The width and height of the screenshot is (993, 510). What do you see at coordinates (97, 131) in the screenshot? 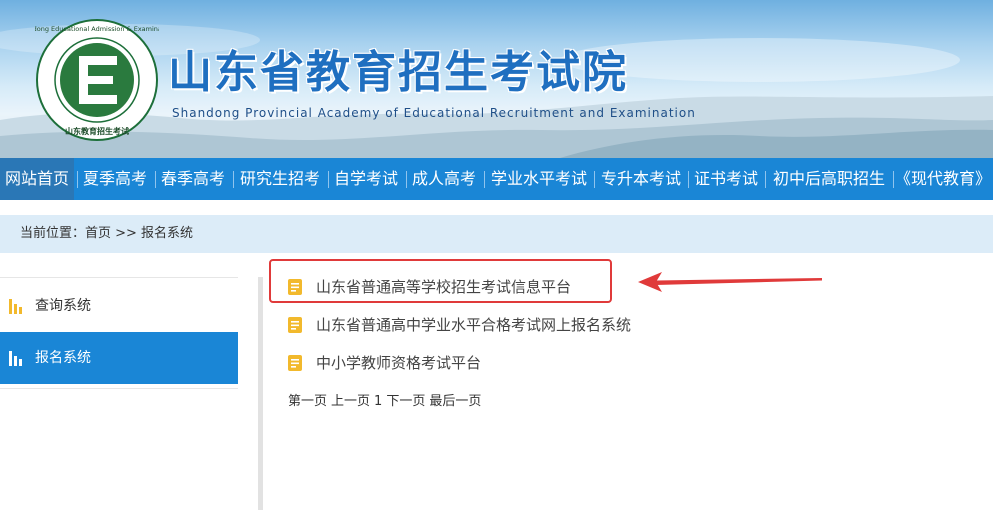
I see `logo-bottom-text: 山东教育招生考试` at bounding box center [97, 131].